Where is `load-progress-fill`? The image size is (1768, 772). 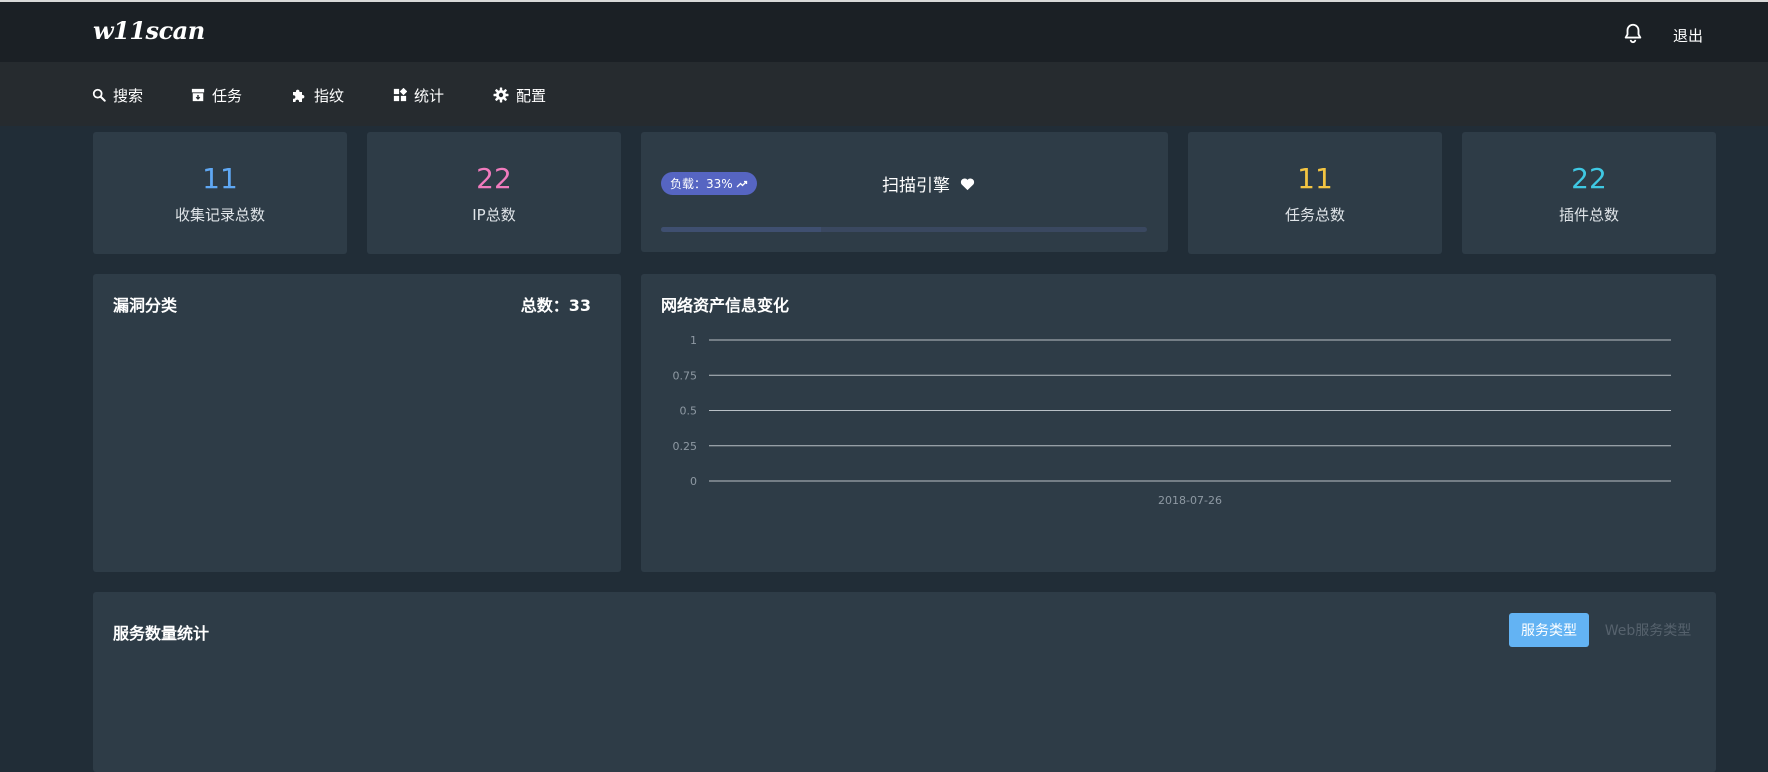
load-progress-fill is located at coordinates (741, 229).